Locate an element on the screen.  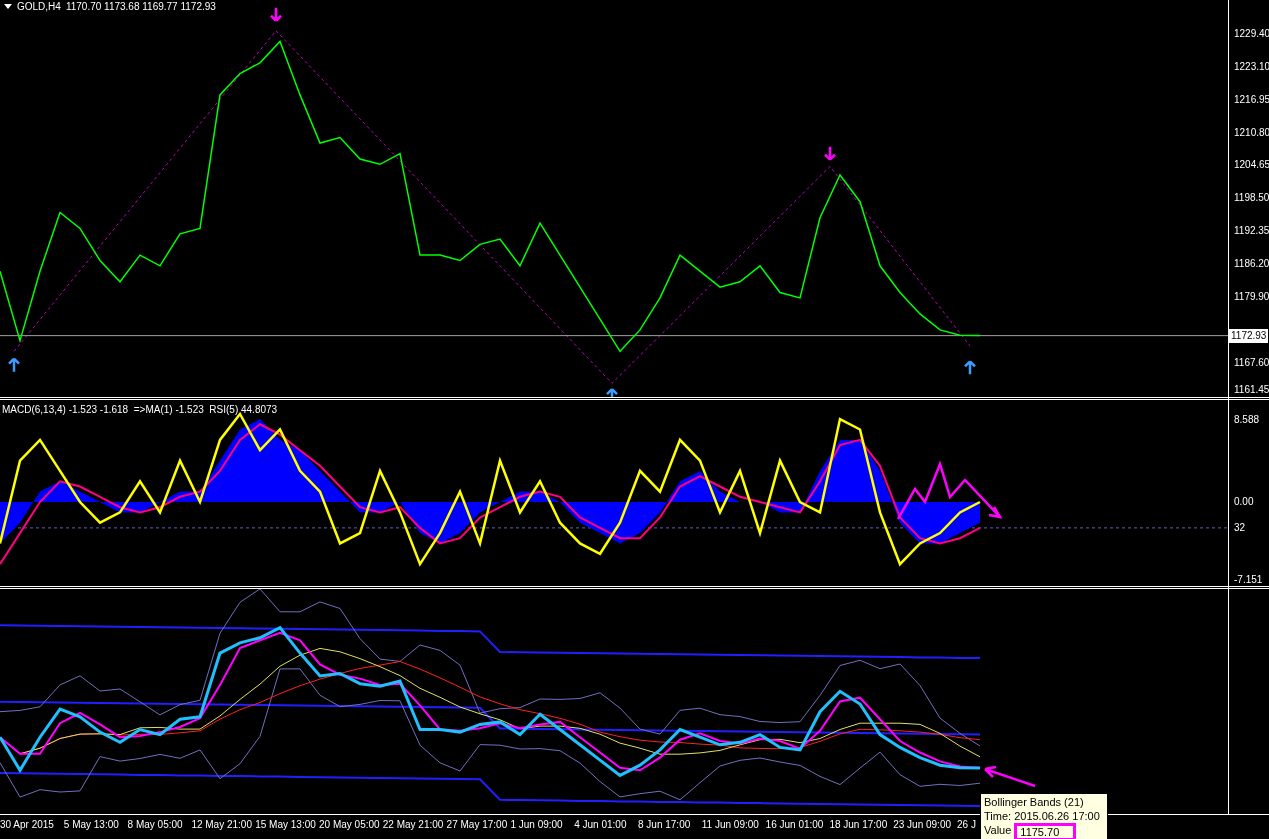
time-axis-label: 30 Apr 2015 is located at coordinates (27, 824).